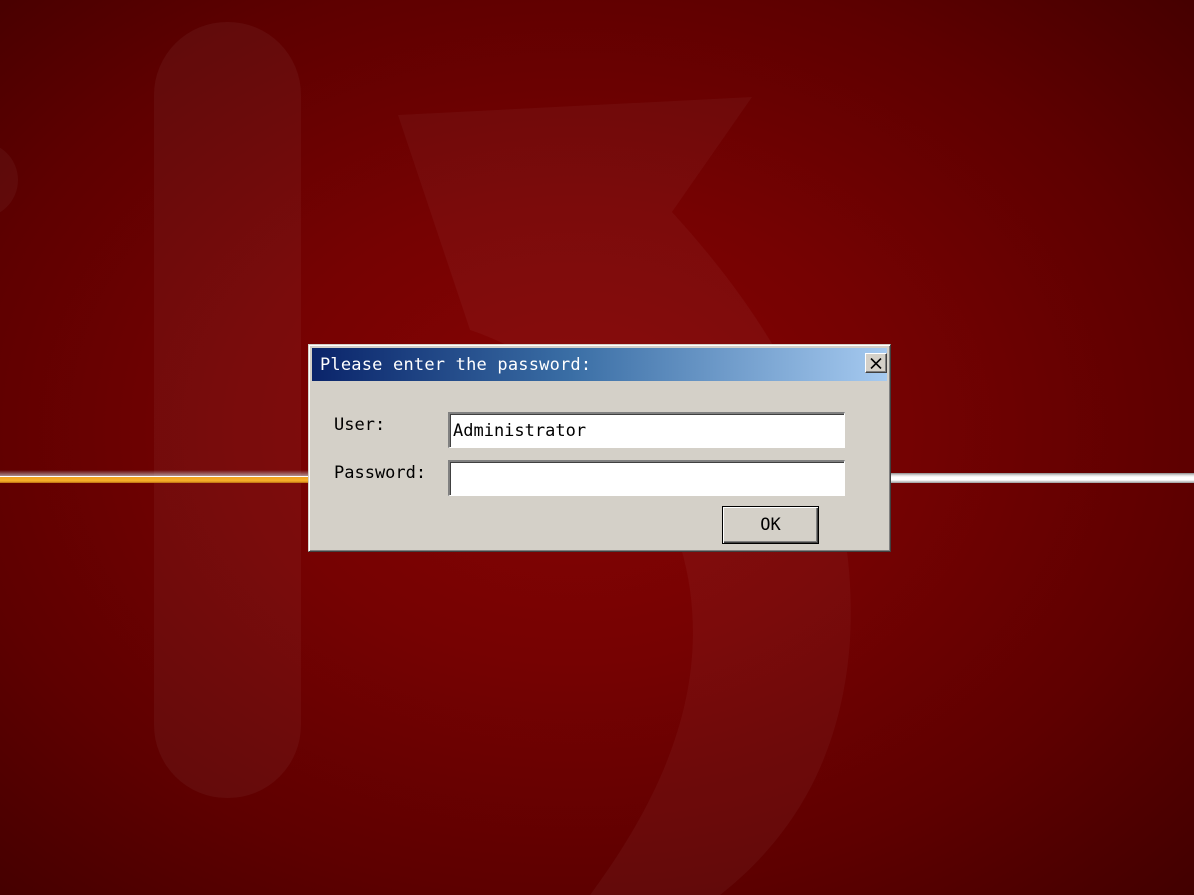 The height and width of the screenshot is (895, 1194). Describe the element at coordinates (456, 365) in the screenshot. I see `dialog-title: Please enter the password:` at that location.